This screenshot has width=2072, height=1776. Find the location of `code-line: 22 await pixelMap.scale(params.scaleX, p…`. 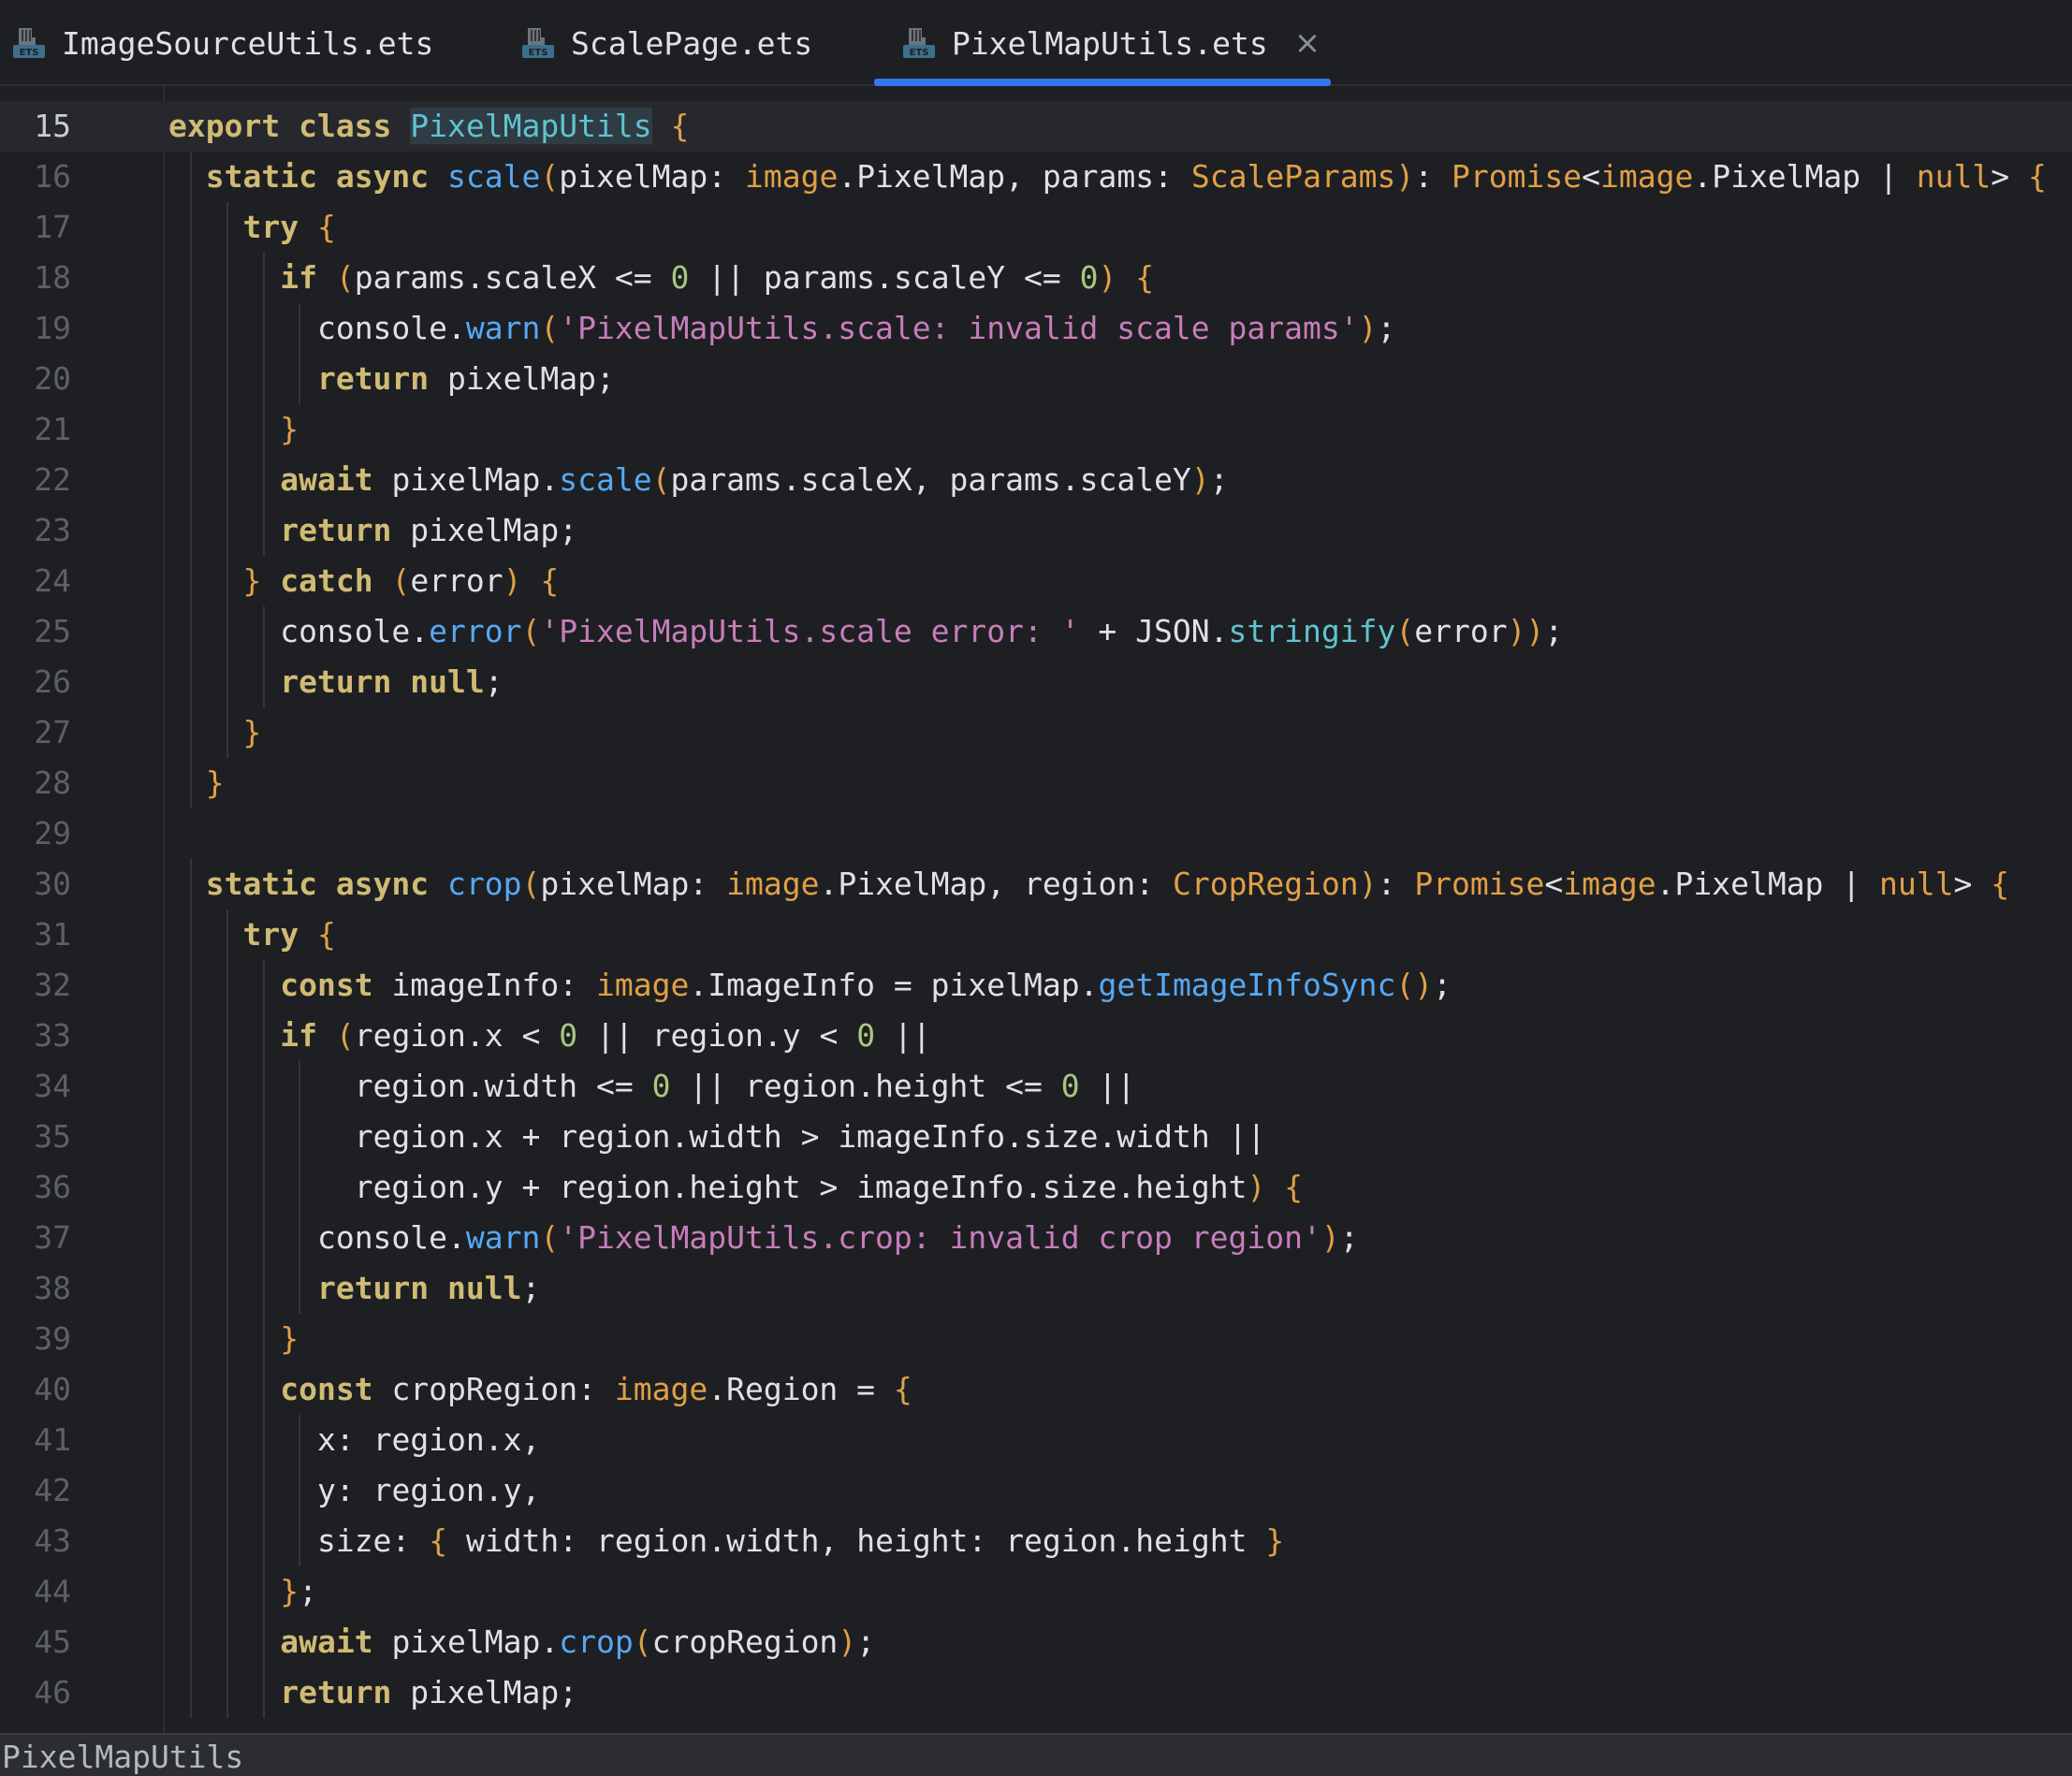

code-line: 22 await pixelMap.scale(params.scaleX, p… is located at coordinates (1036, 480).